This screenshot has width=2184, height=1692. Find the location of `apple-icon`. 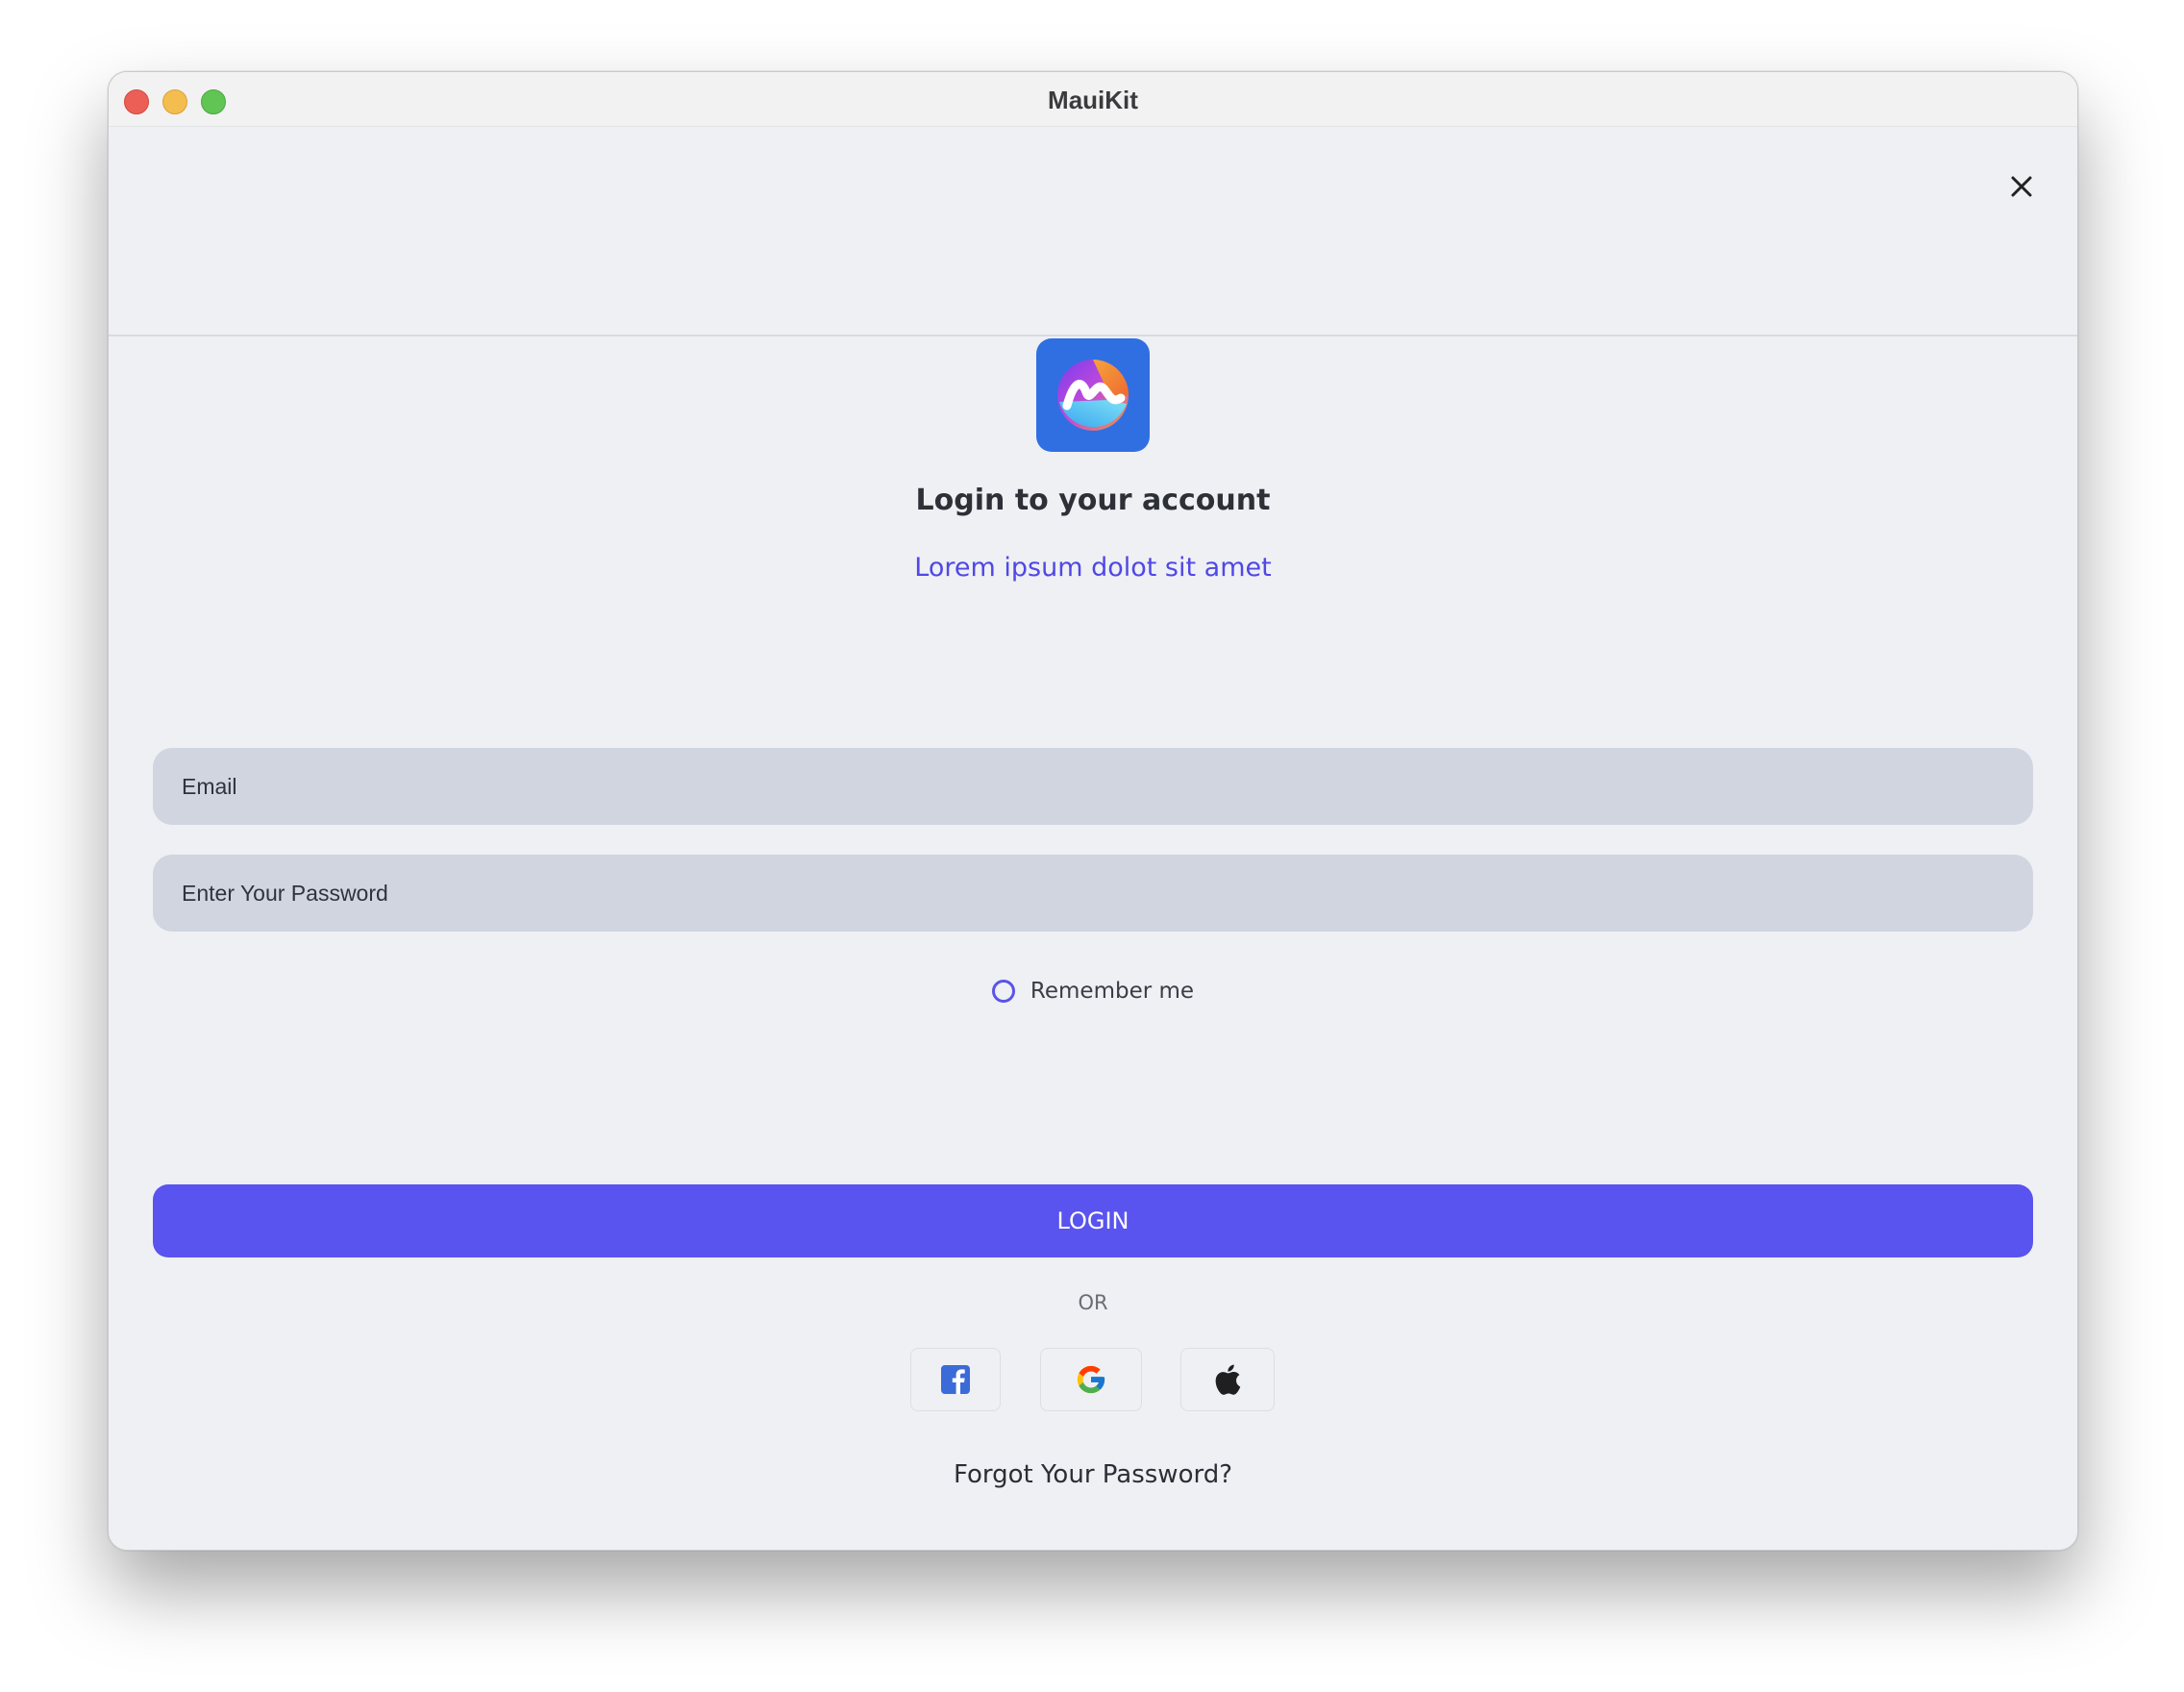

apple-icon is located at coordinates (1228, 1379).